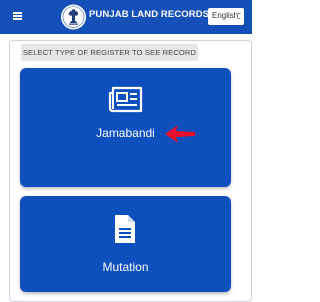  Describe the element at coordinates (149, 14) in the screenshot. I see `app-title: PUNJAB LAND RECORDS` at that location.